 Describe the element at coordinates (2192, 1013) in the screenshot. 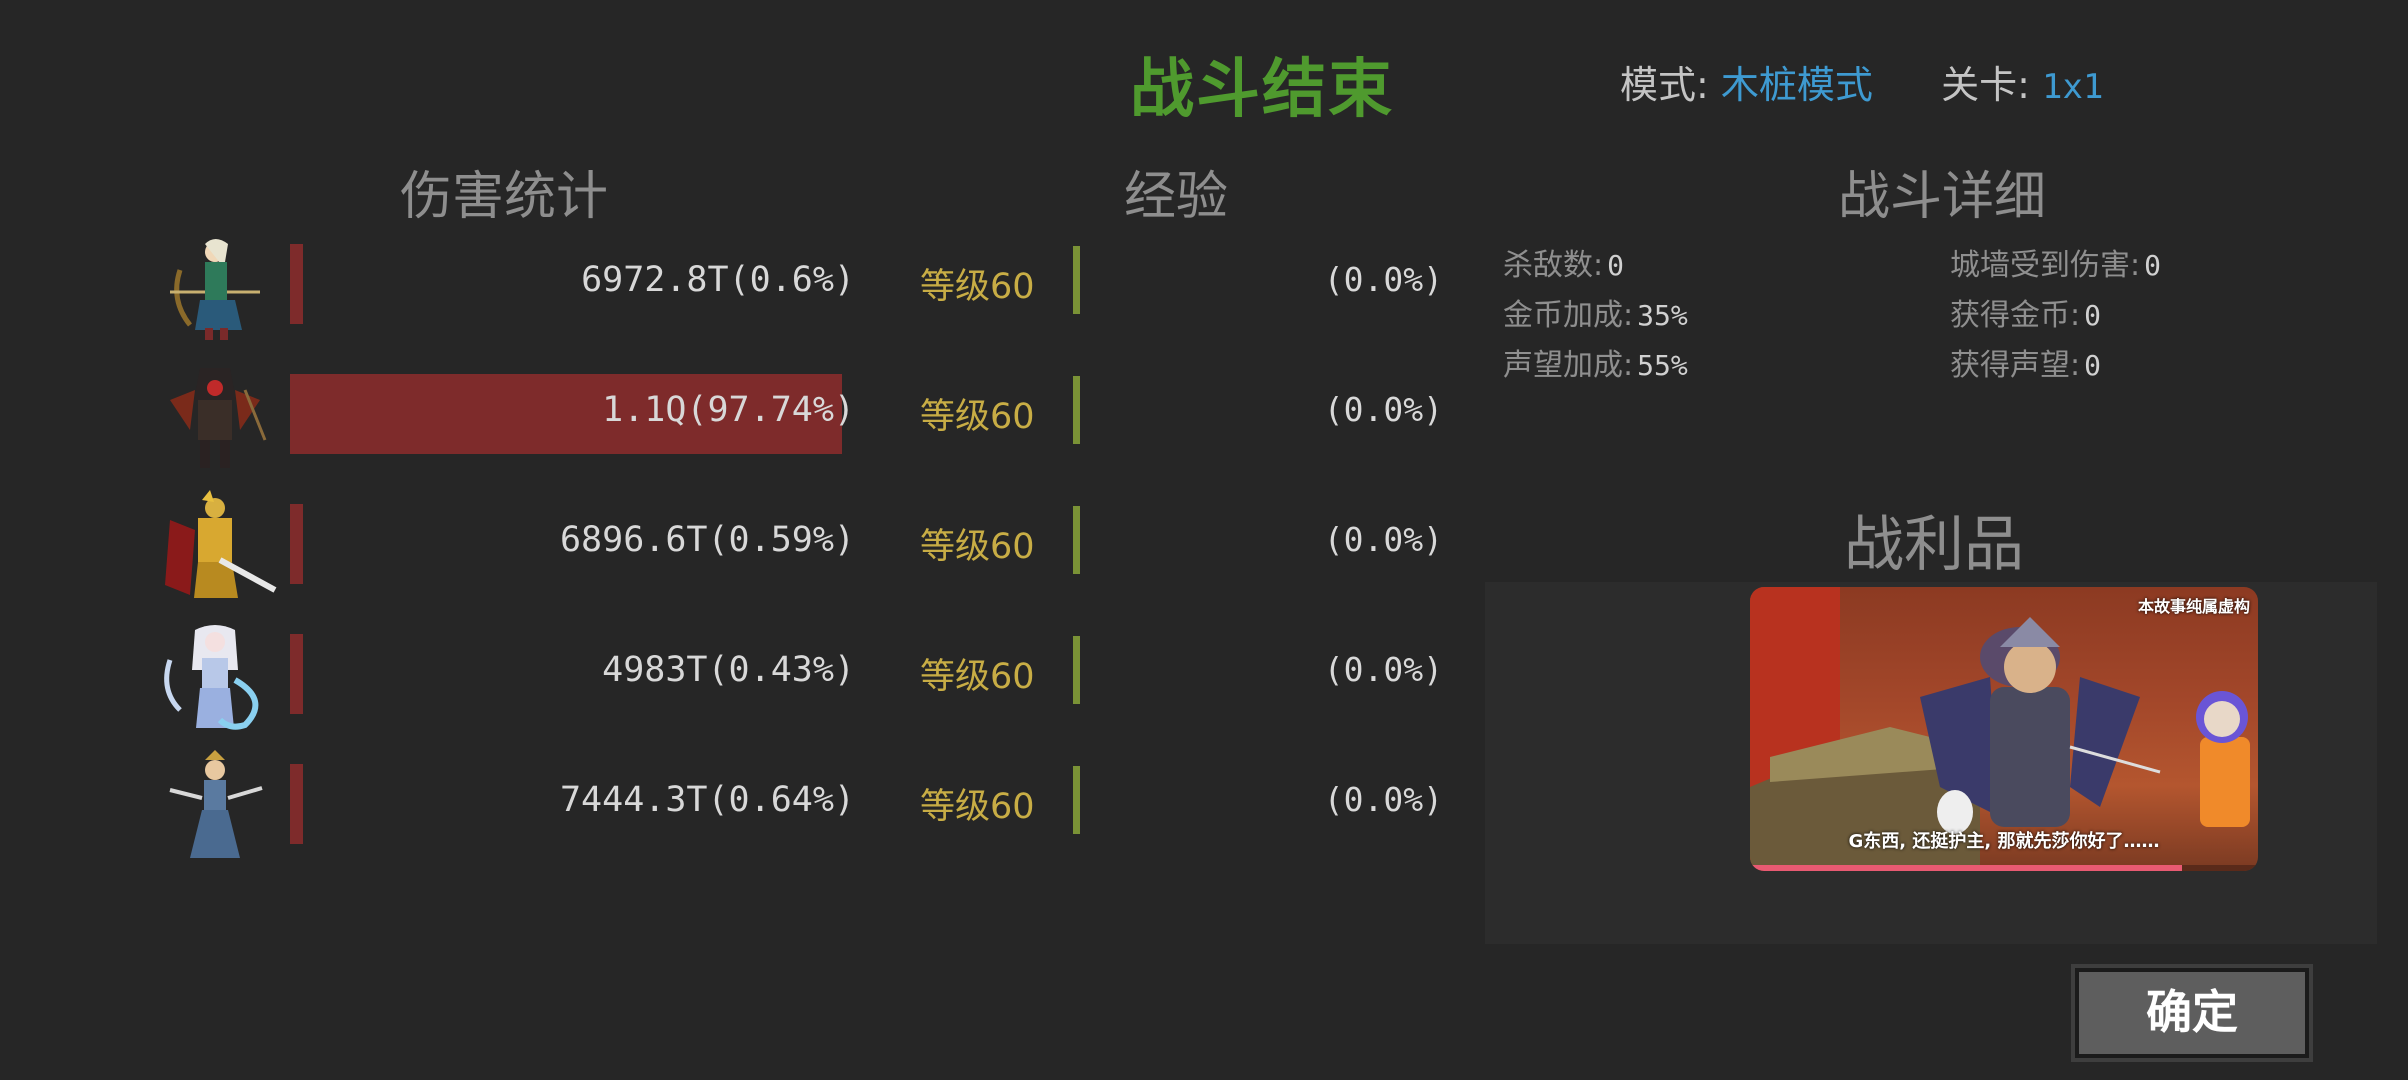

I see `confirm-button: 确定` at that location.